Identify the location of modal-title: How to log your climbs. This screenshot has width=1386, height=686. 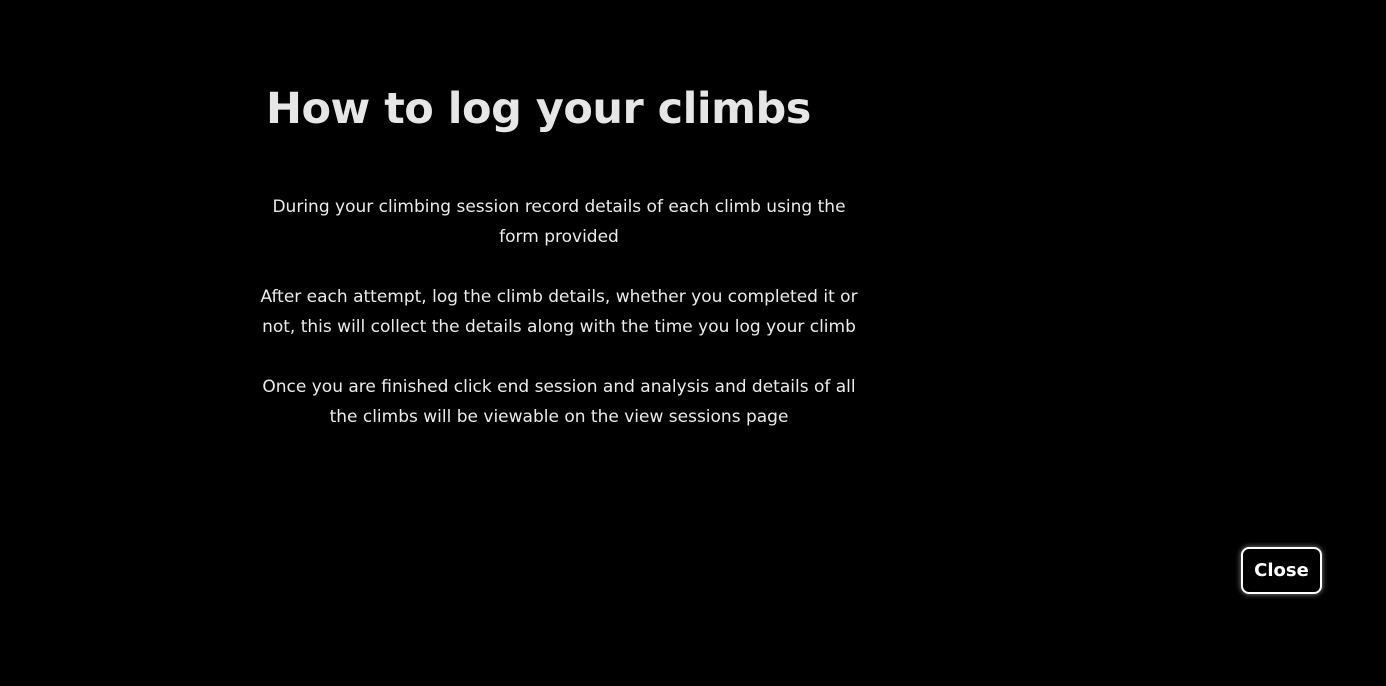
(538, 109).